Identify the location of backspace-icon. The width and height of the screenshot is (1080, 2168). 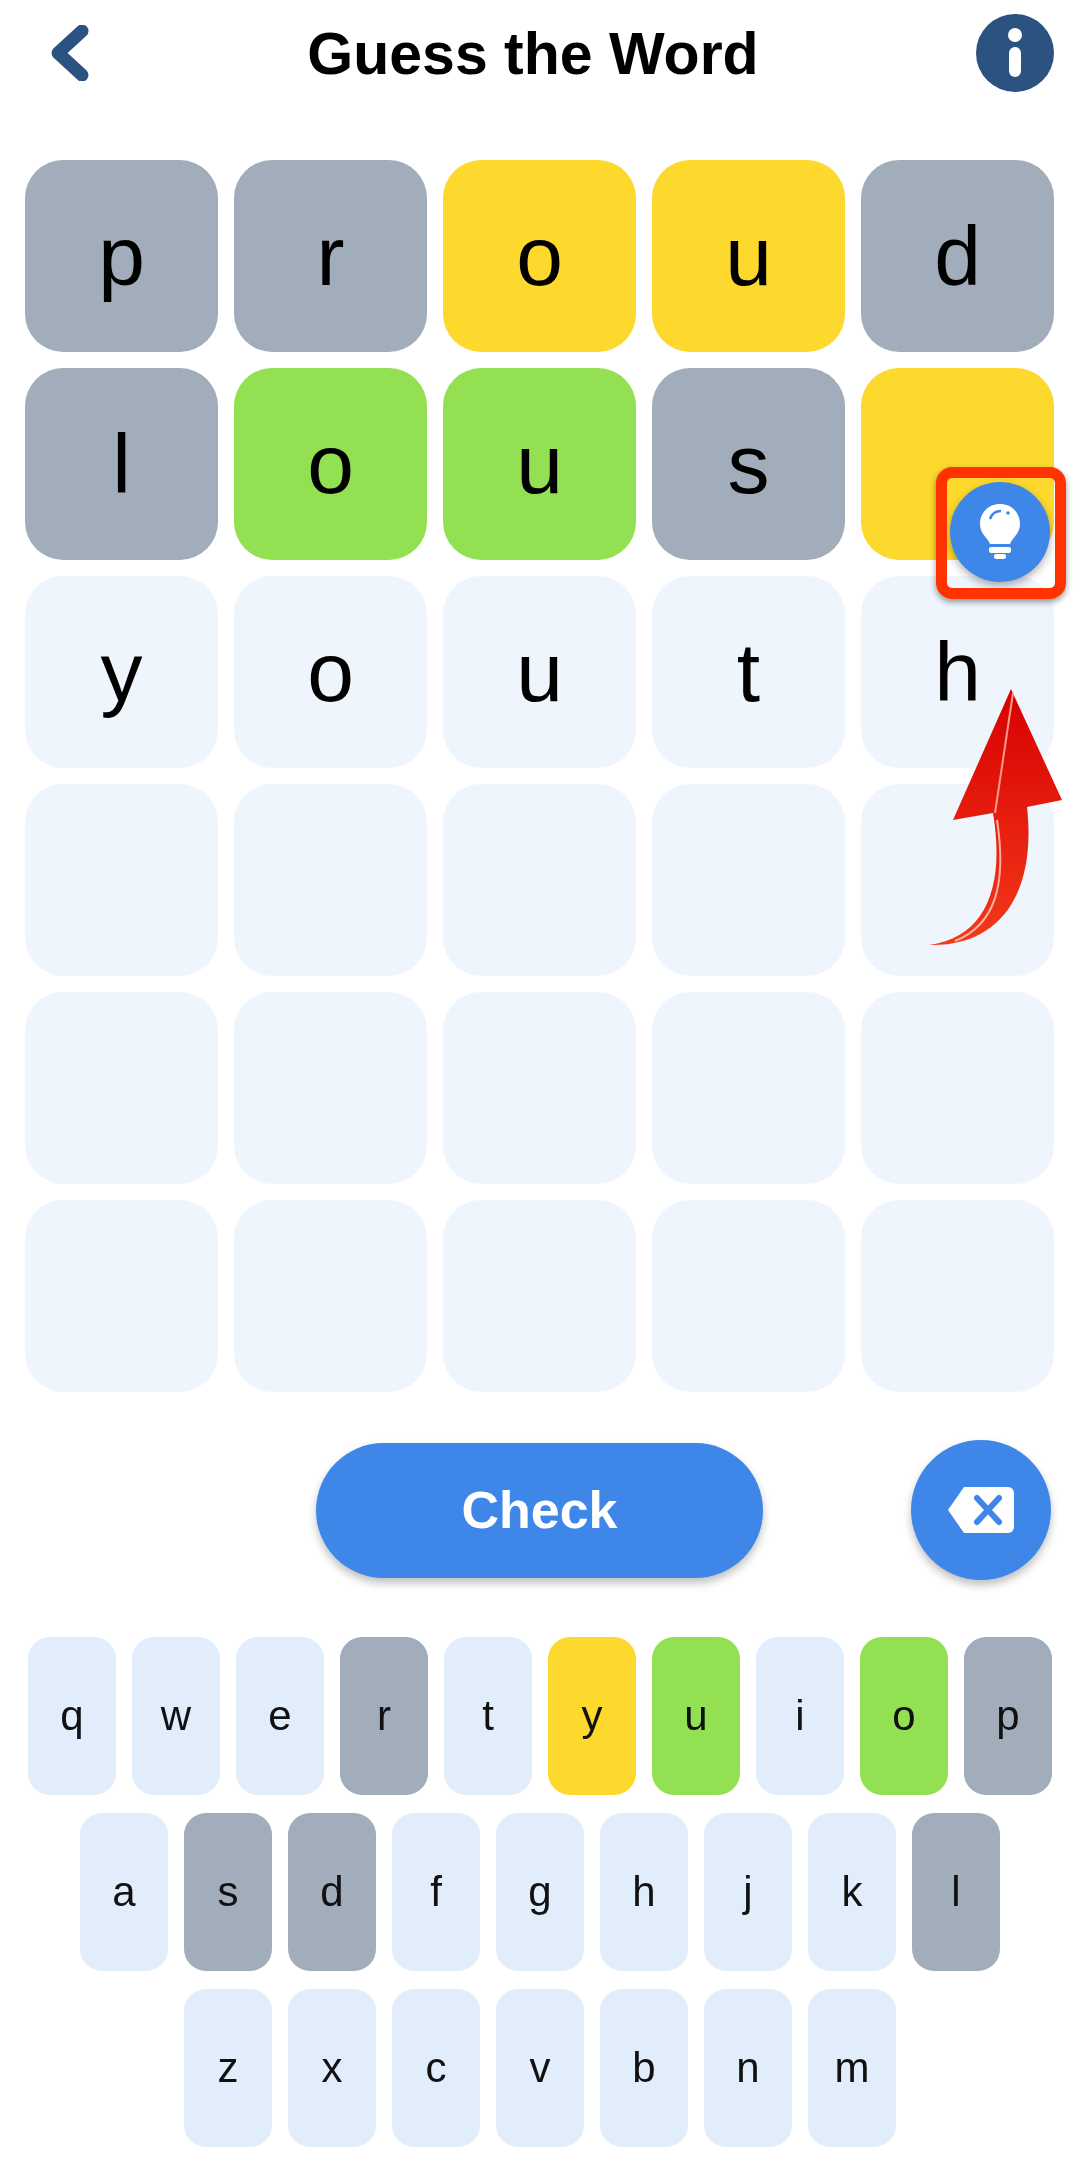
(981, 1510).